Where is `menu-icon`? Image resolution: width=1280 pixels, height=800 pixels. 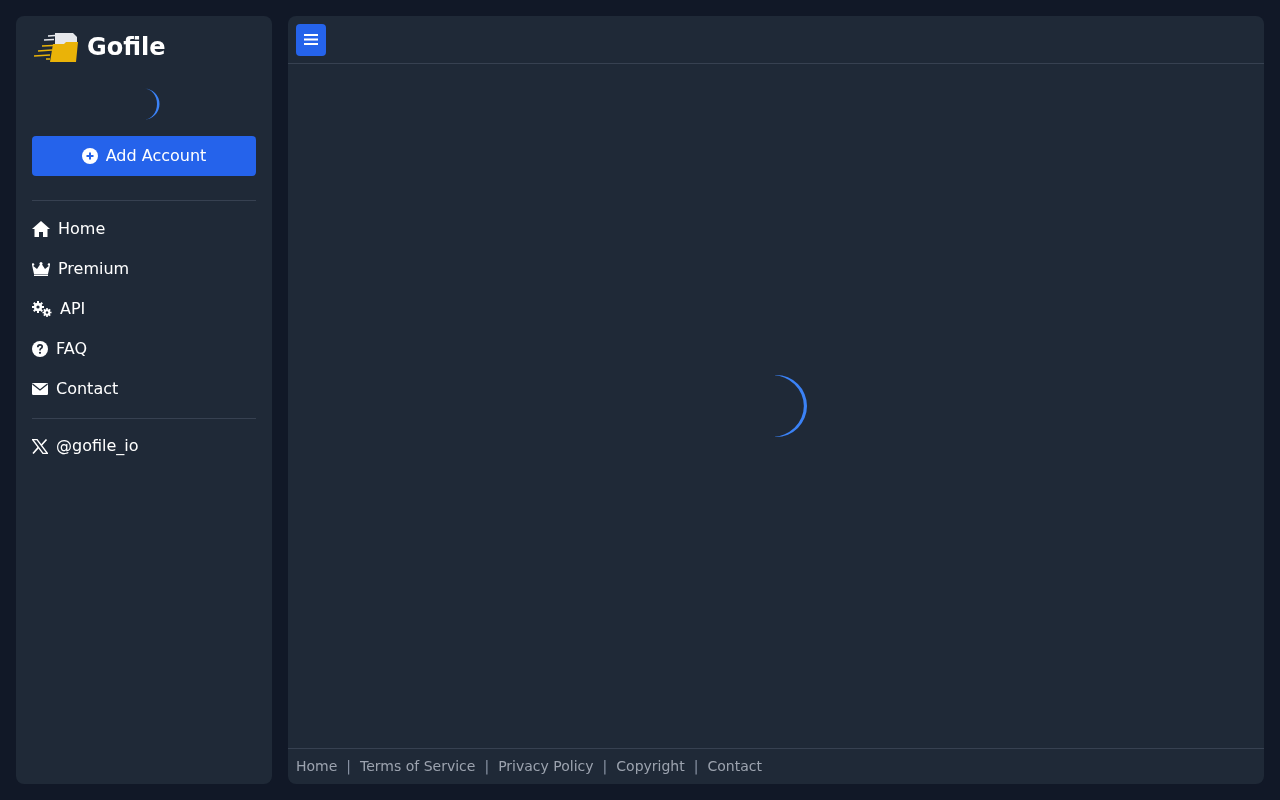
menu-icon is located at coordinates (311, 39).